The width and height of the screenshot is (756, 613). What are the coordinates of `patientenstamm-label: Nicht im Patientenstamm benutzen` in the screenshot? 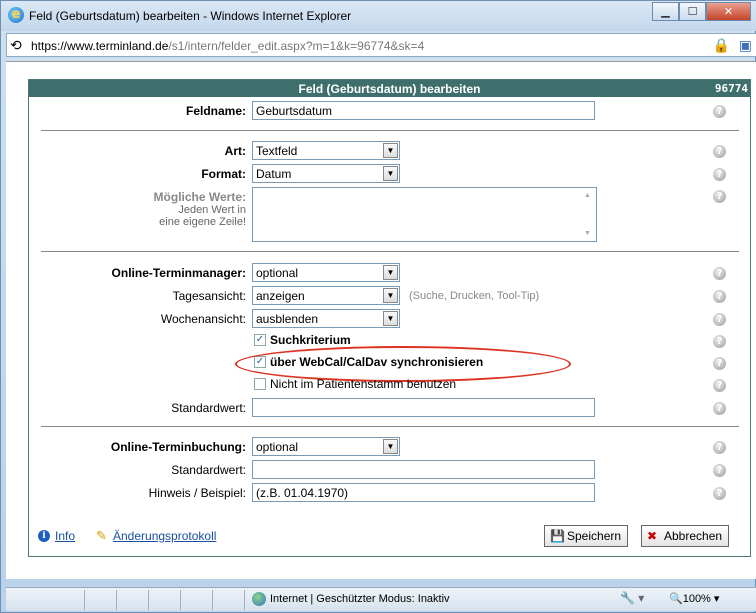 It's located at (363, 384).